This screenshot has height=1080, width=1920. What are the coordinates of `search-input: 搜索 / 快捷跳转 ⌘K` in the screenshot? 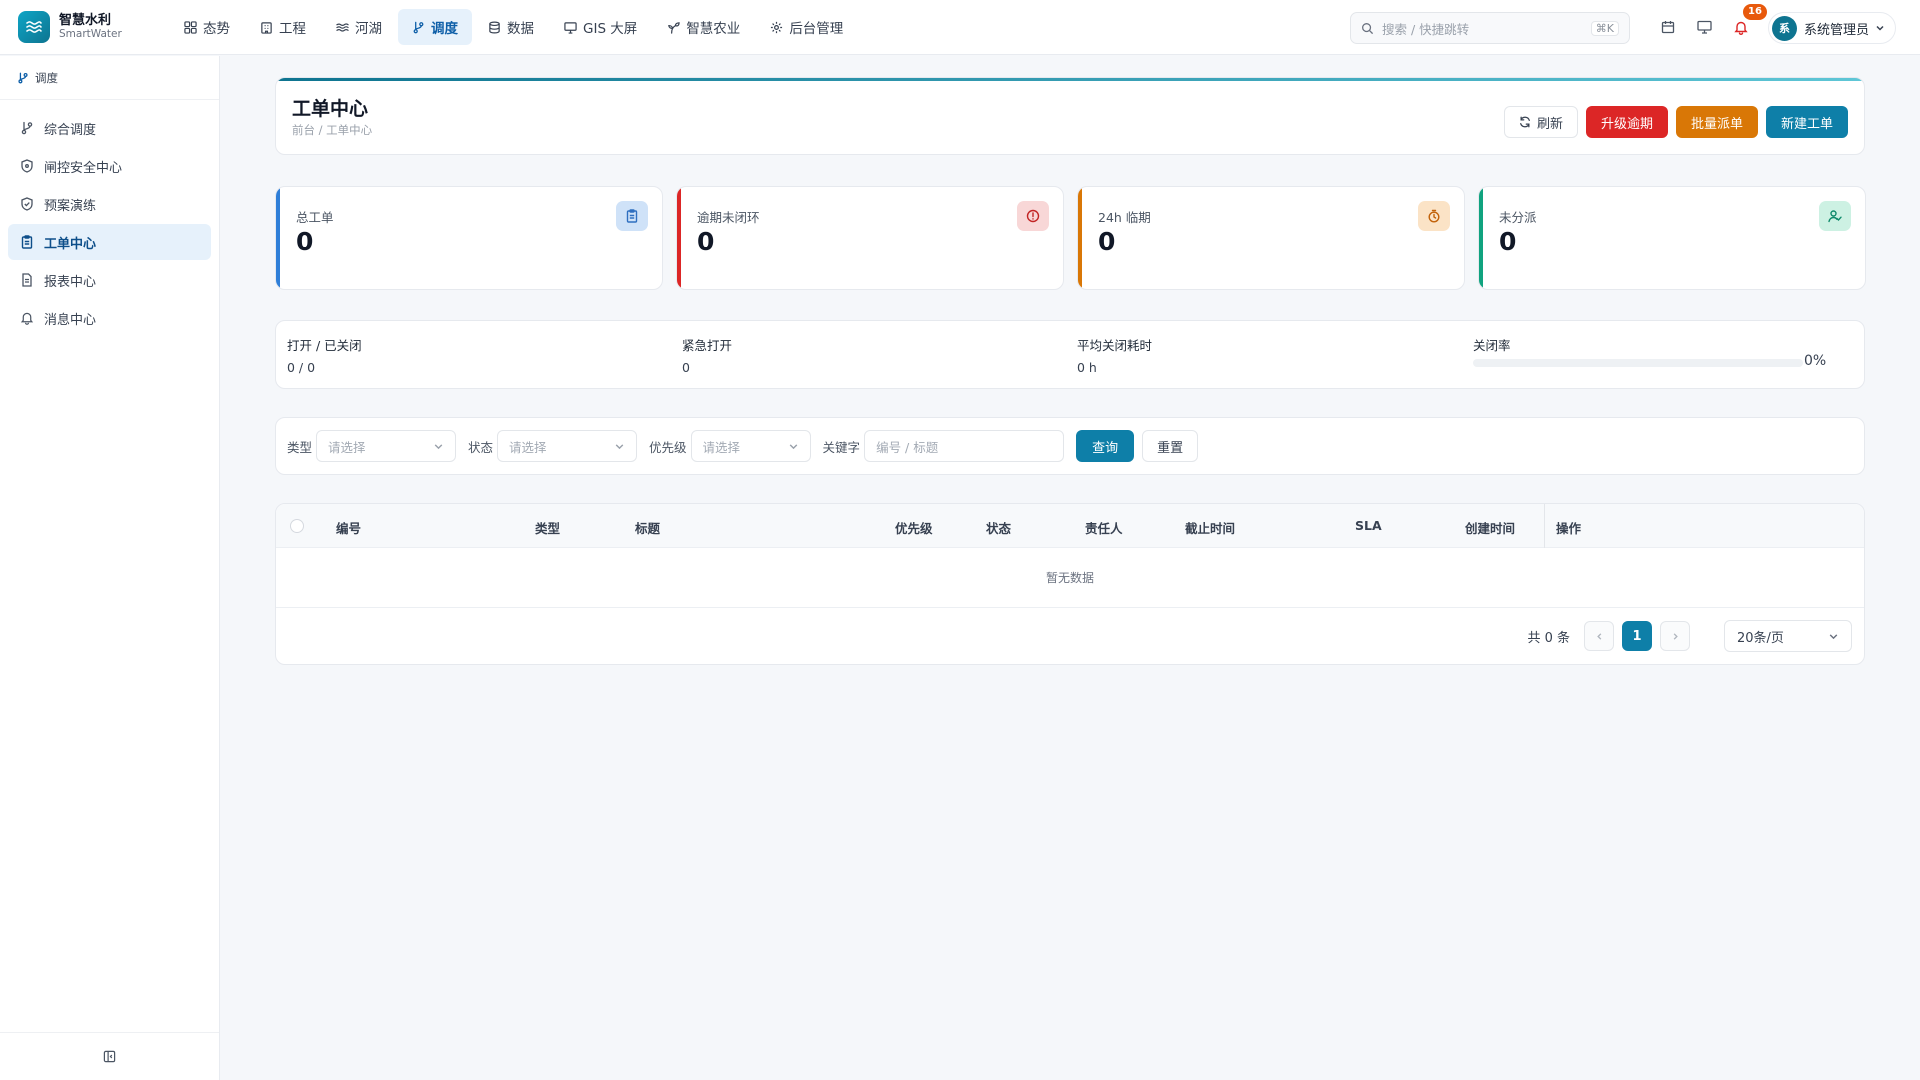 It's located at (1490, 28).